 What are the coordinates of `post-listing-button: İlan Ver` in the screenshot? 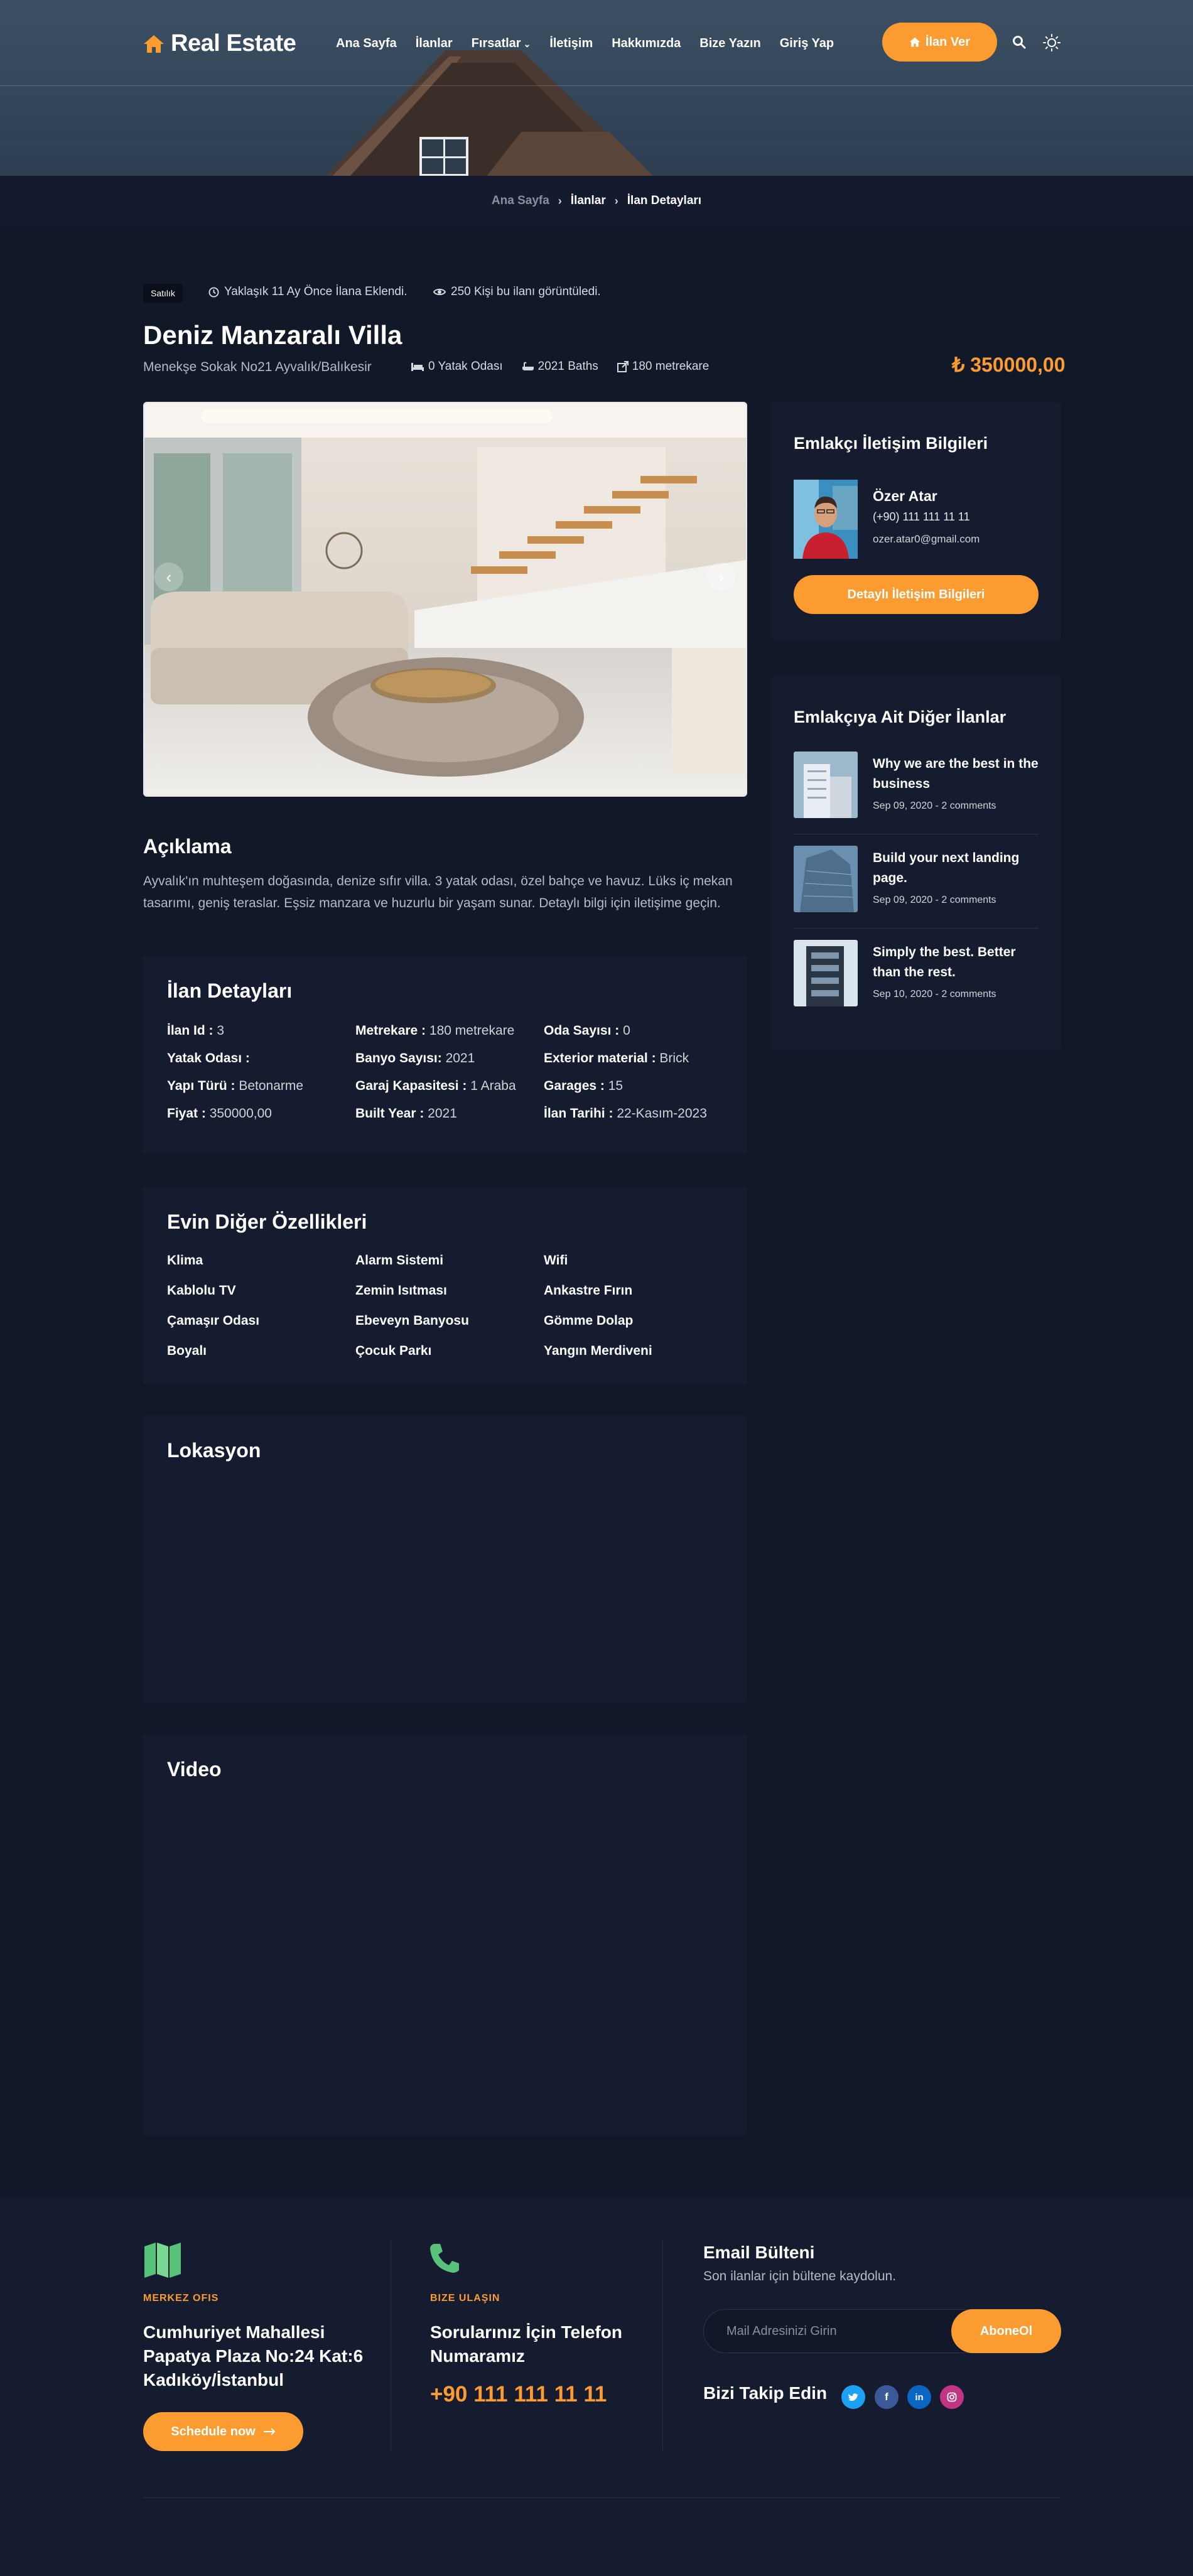 It's located at (939, 42).